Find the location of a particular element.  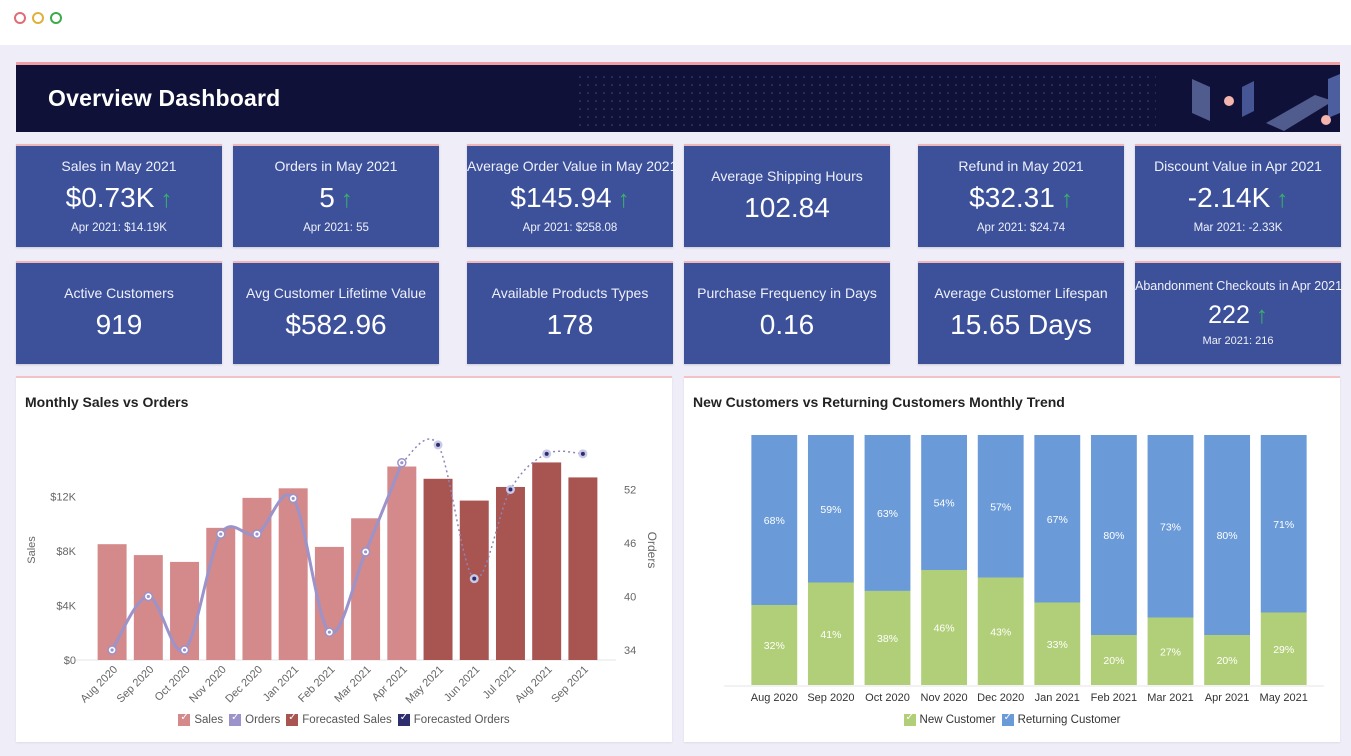

kpi-card: Active Customers 919 is located at coordinates (119, 312).